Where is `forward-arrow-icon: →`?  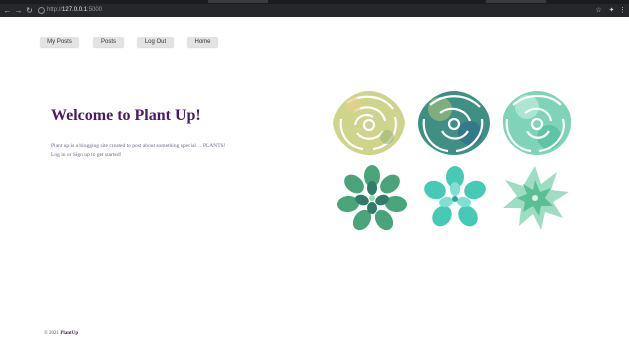
forward-arrow-icon: → is located at coordinates (18, 10).